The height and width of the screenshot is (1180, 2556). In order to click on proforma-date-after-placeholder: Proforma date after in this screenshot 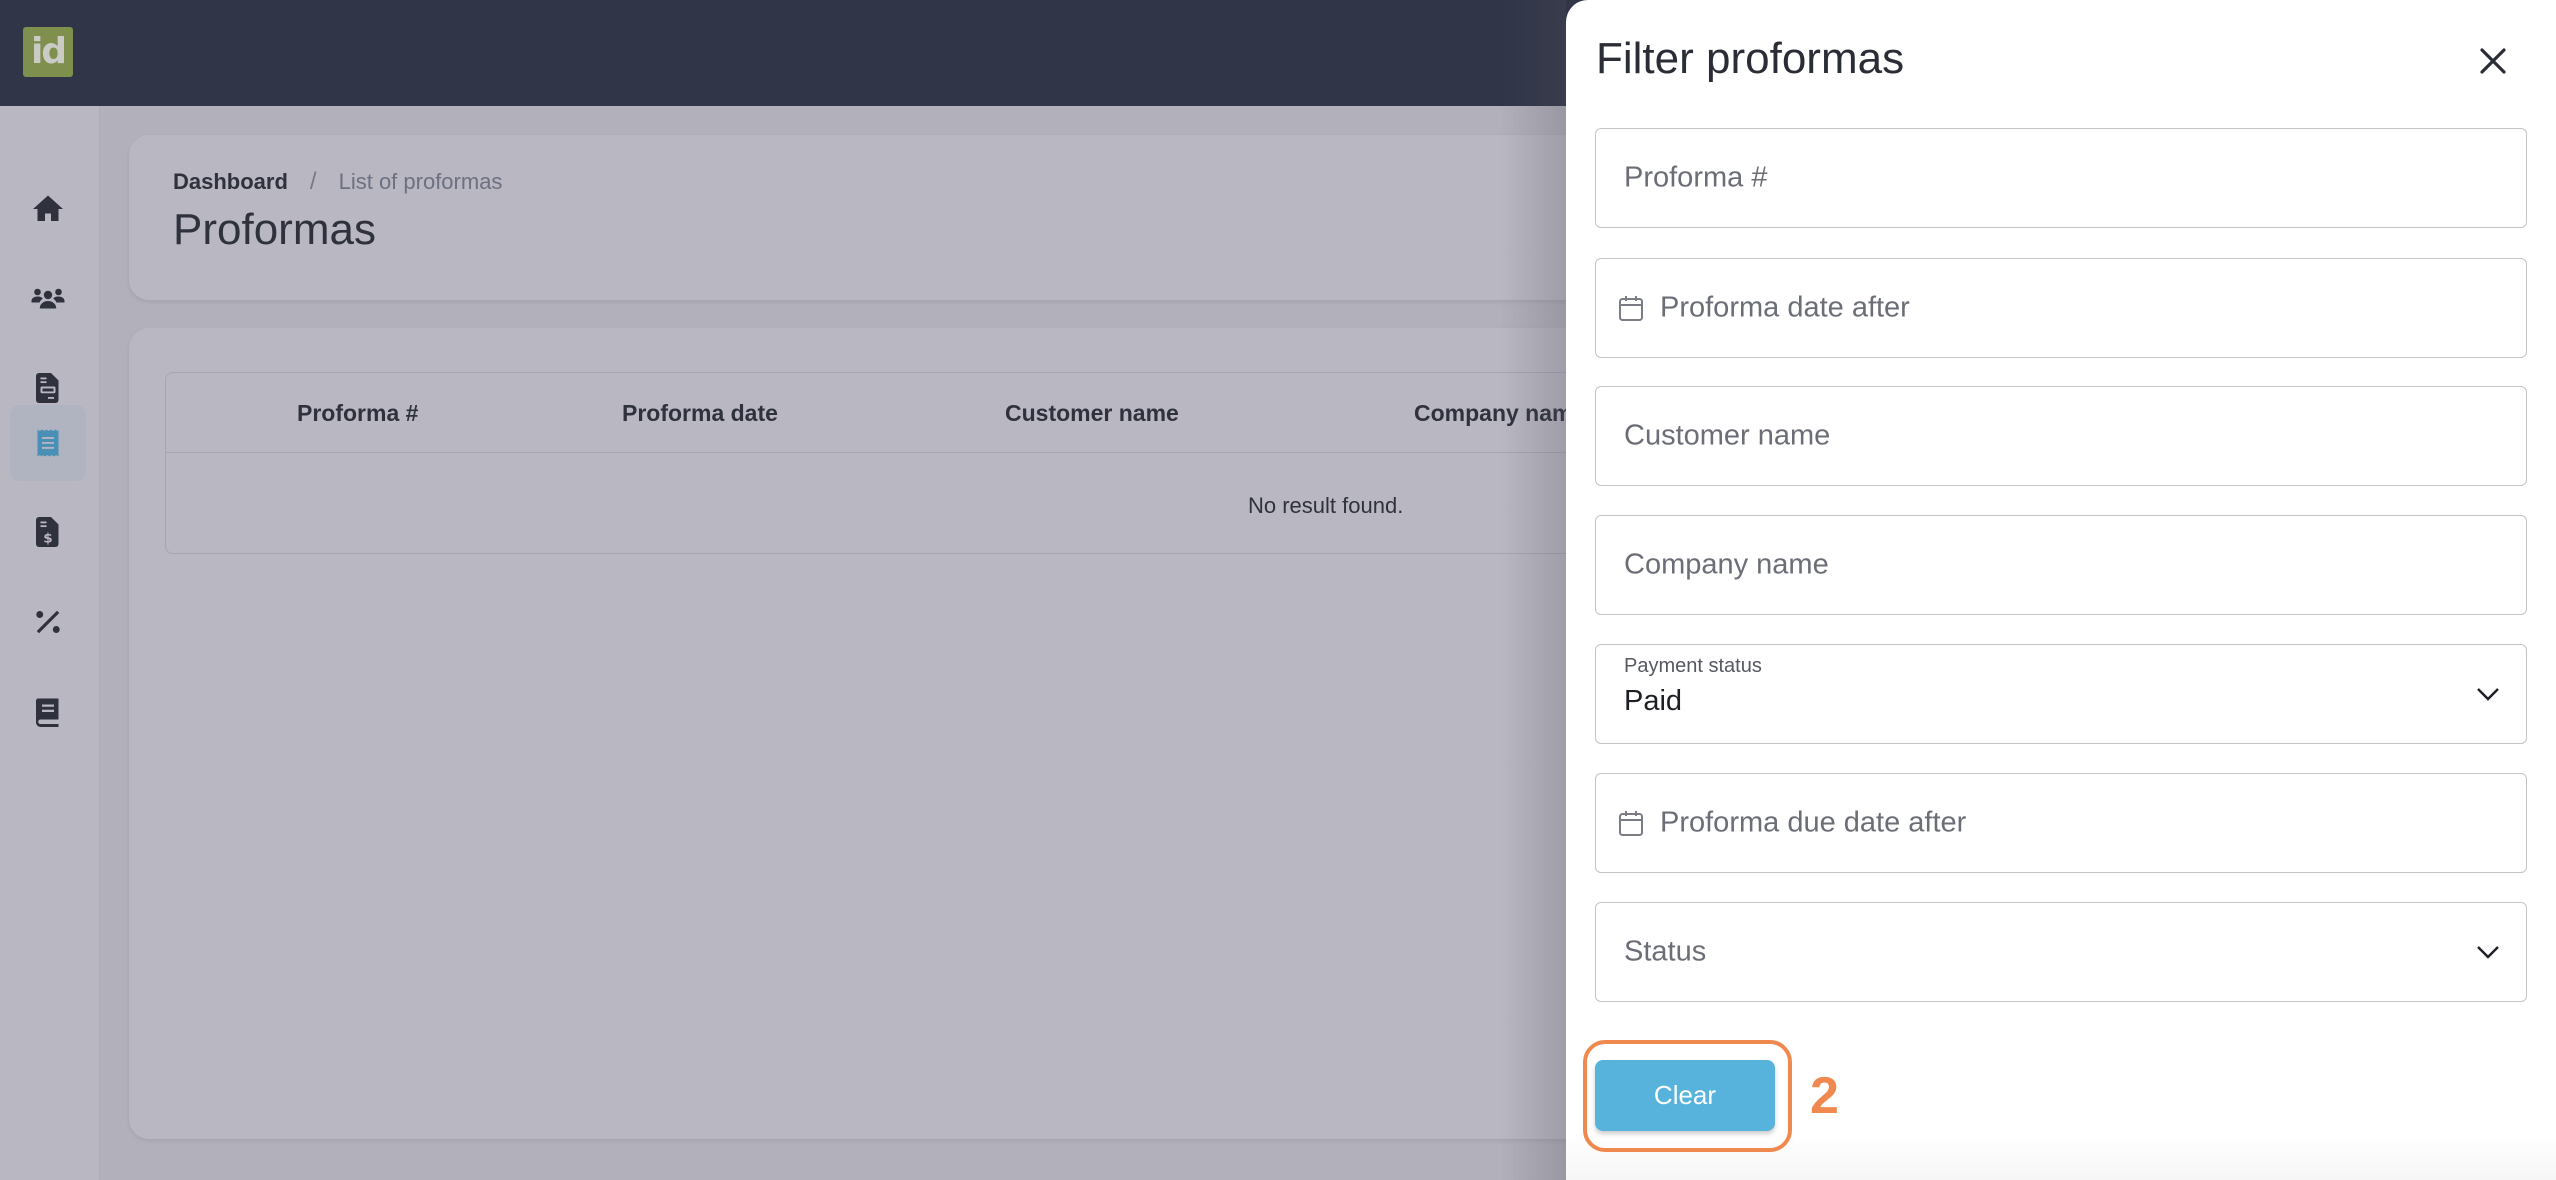, I will do `click(1785, 307)`.